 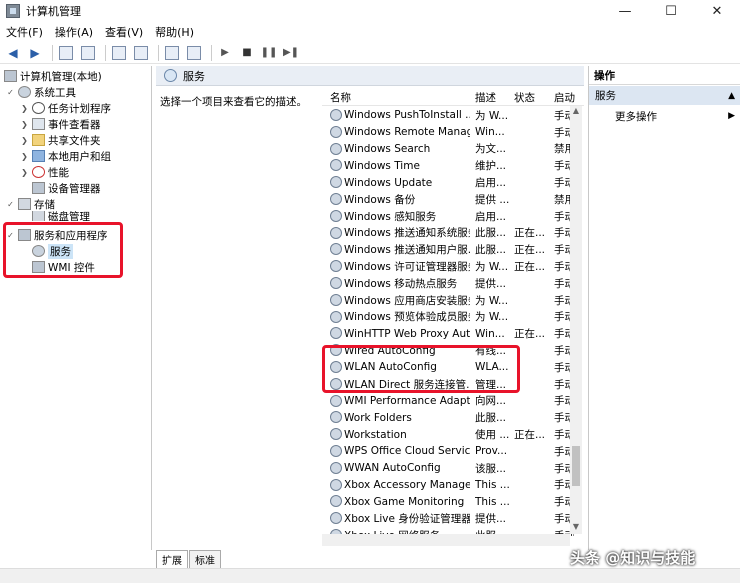 I want to click on more-actions: 更多操作 ▶, so click(x=675, y=116).